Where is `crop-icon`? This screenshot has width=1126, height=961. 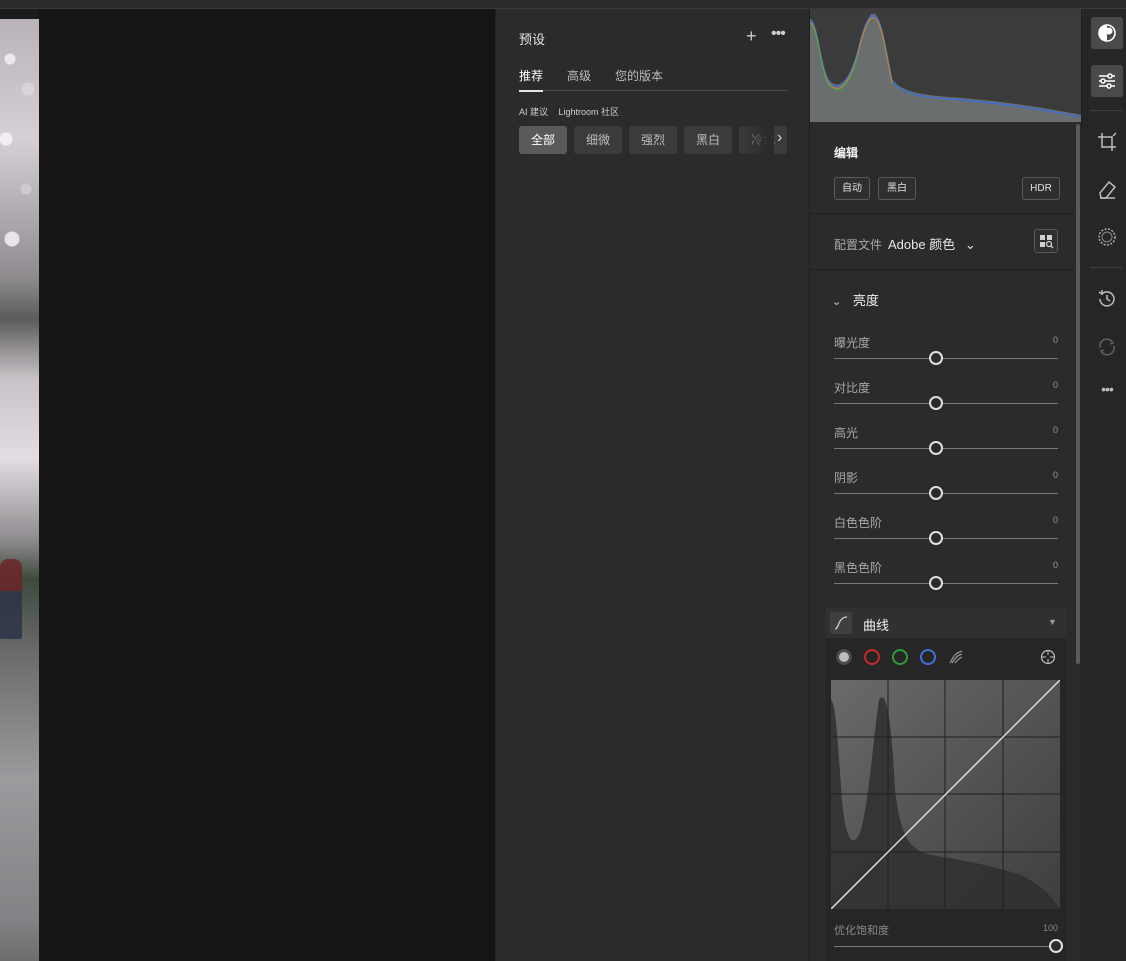 crop-icon is located at coordinates (1107, 142).